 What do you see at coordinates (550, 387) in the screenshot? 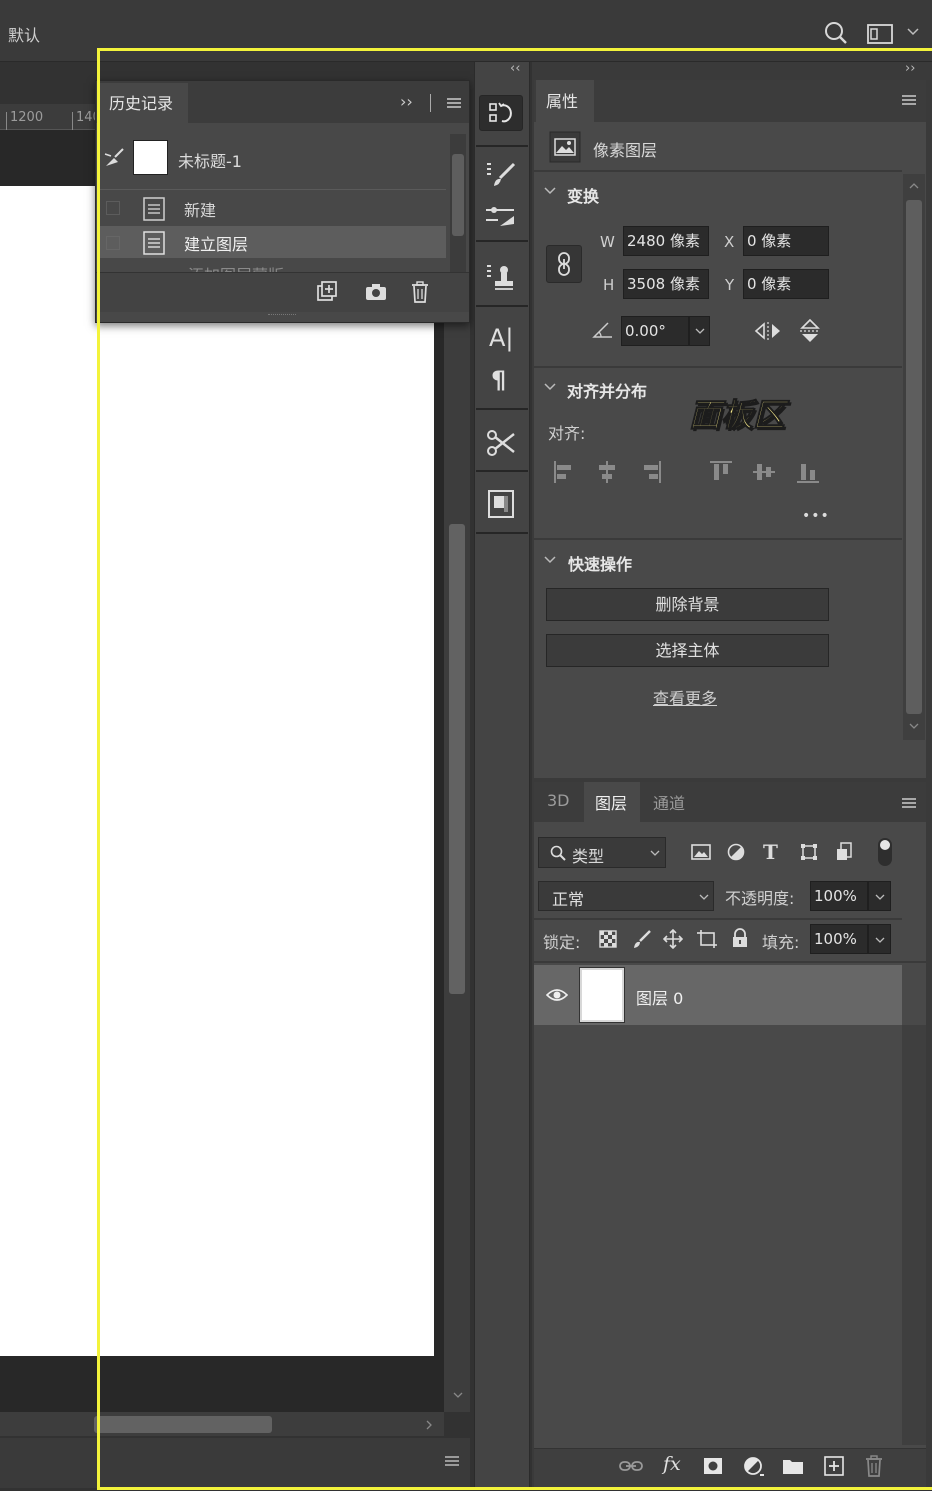
I see `align-chevron-icon` at bounding box center [550, 387].